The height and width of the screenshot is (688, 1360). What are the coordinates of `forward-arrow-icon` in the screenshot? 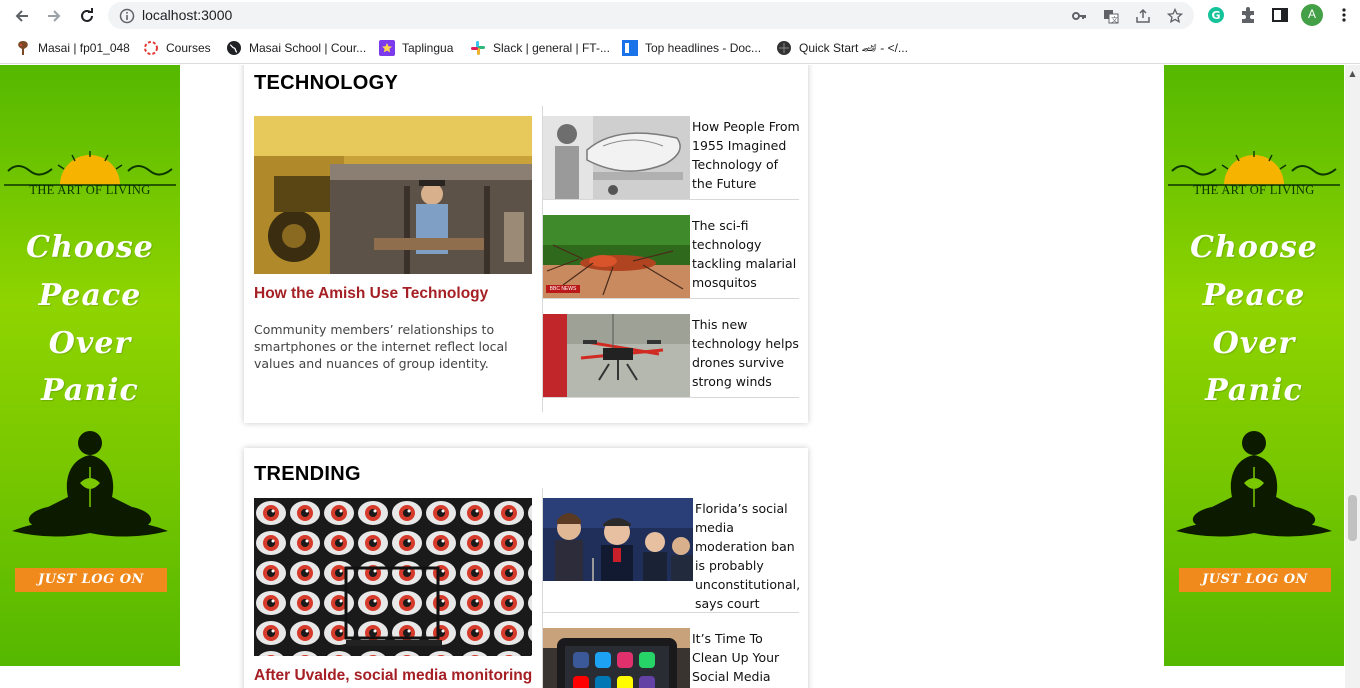 It's located at (54, 16).